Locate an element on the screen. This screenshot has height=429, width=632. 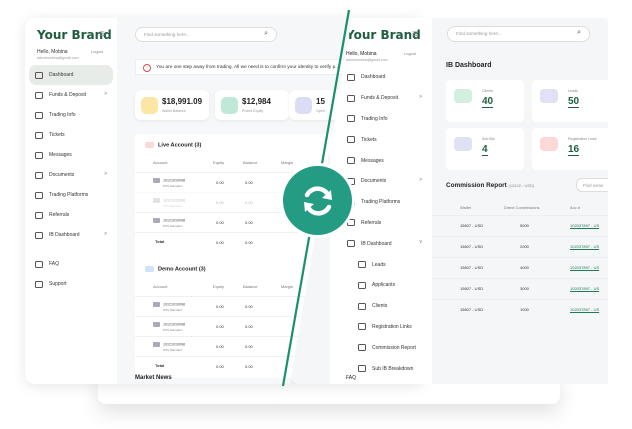
logout-link-right: Logout is located at coordinates (410, 53).